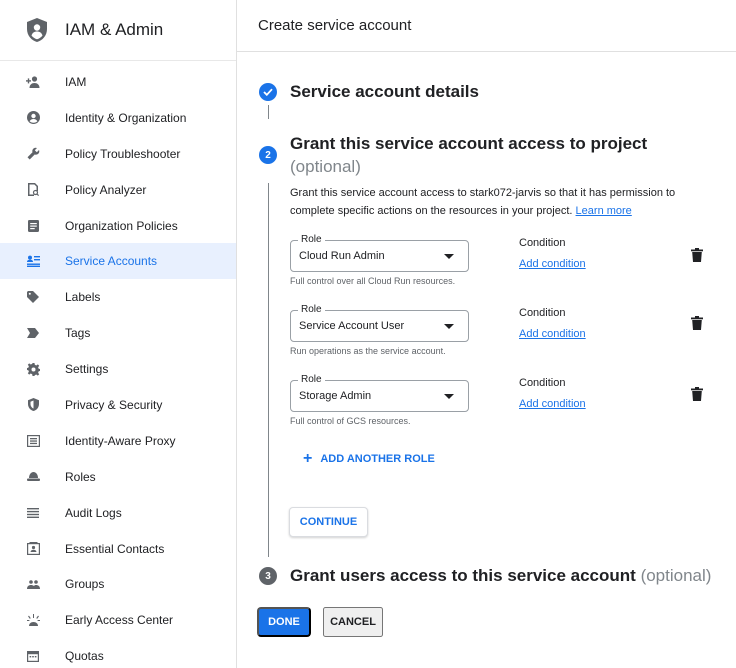 Image resolution: width=736 pixels, height=668 pixels. I want to click on step1-title: Service account details, so click(384, 92).